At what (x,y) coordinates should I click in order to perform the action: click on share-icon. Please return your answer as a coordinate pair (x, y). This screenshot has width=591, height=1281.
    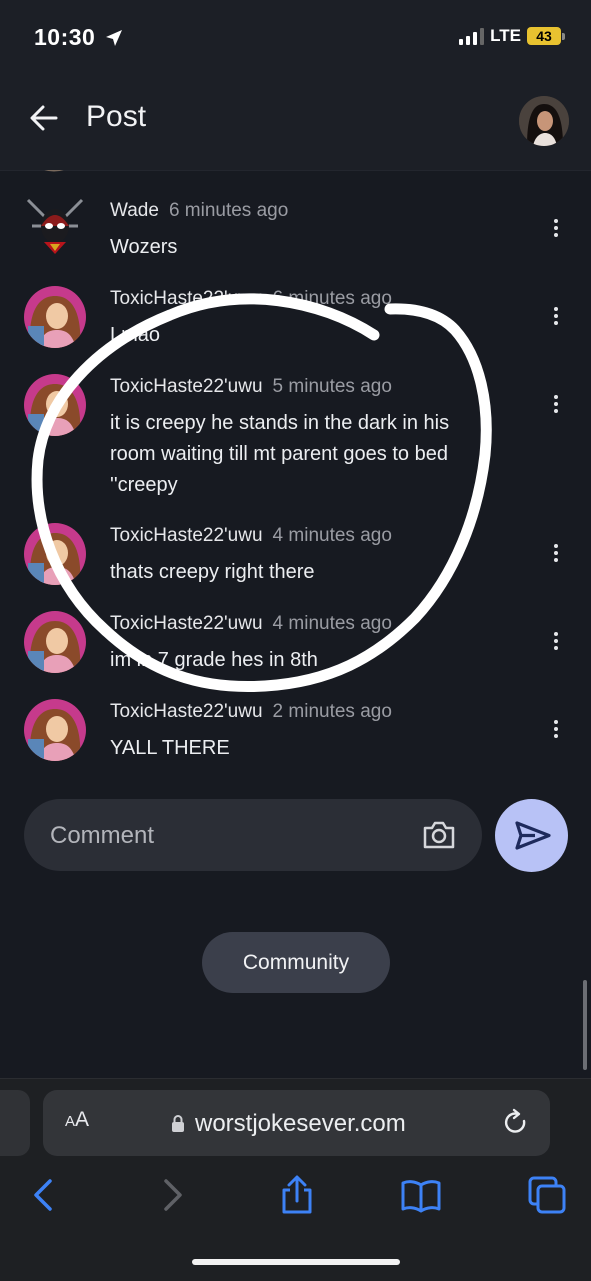
    Looking at the image, I should click on (297, 1195).